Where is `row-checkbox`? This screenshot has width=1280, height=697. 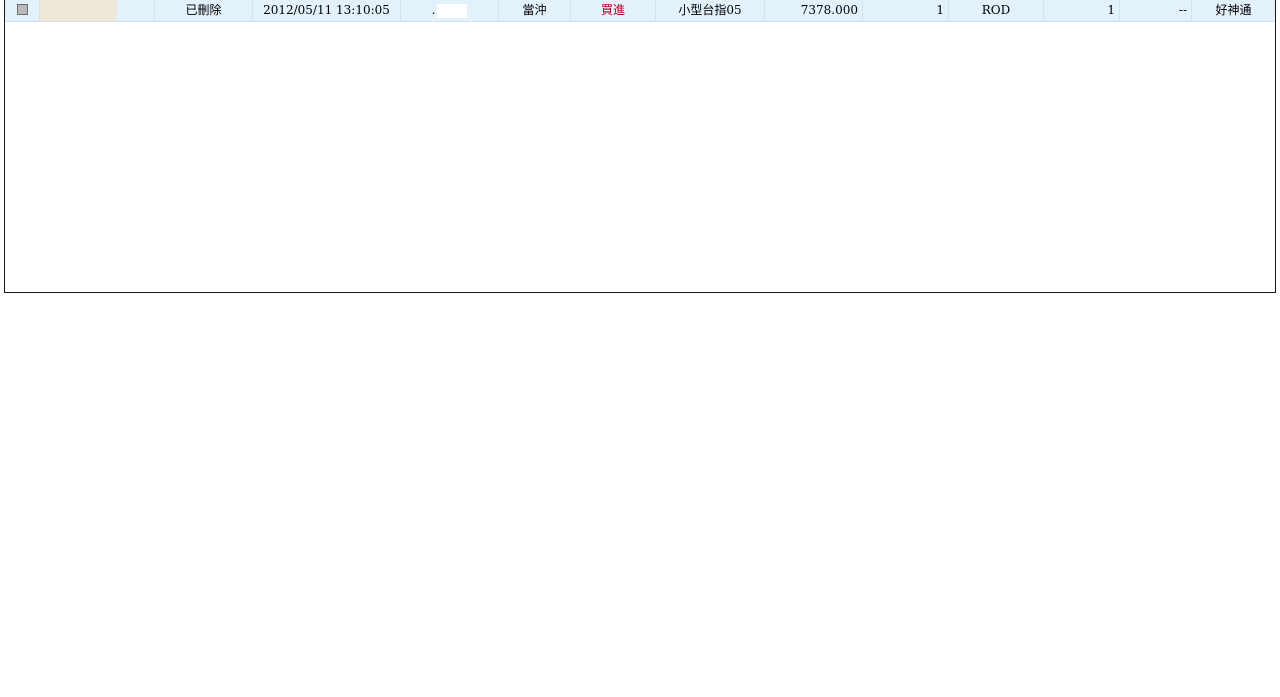 row-checkbox is located at coordinates (22, 9).